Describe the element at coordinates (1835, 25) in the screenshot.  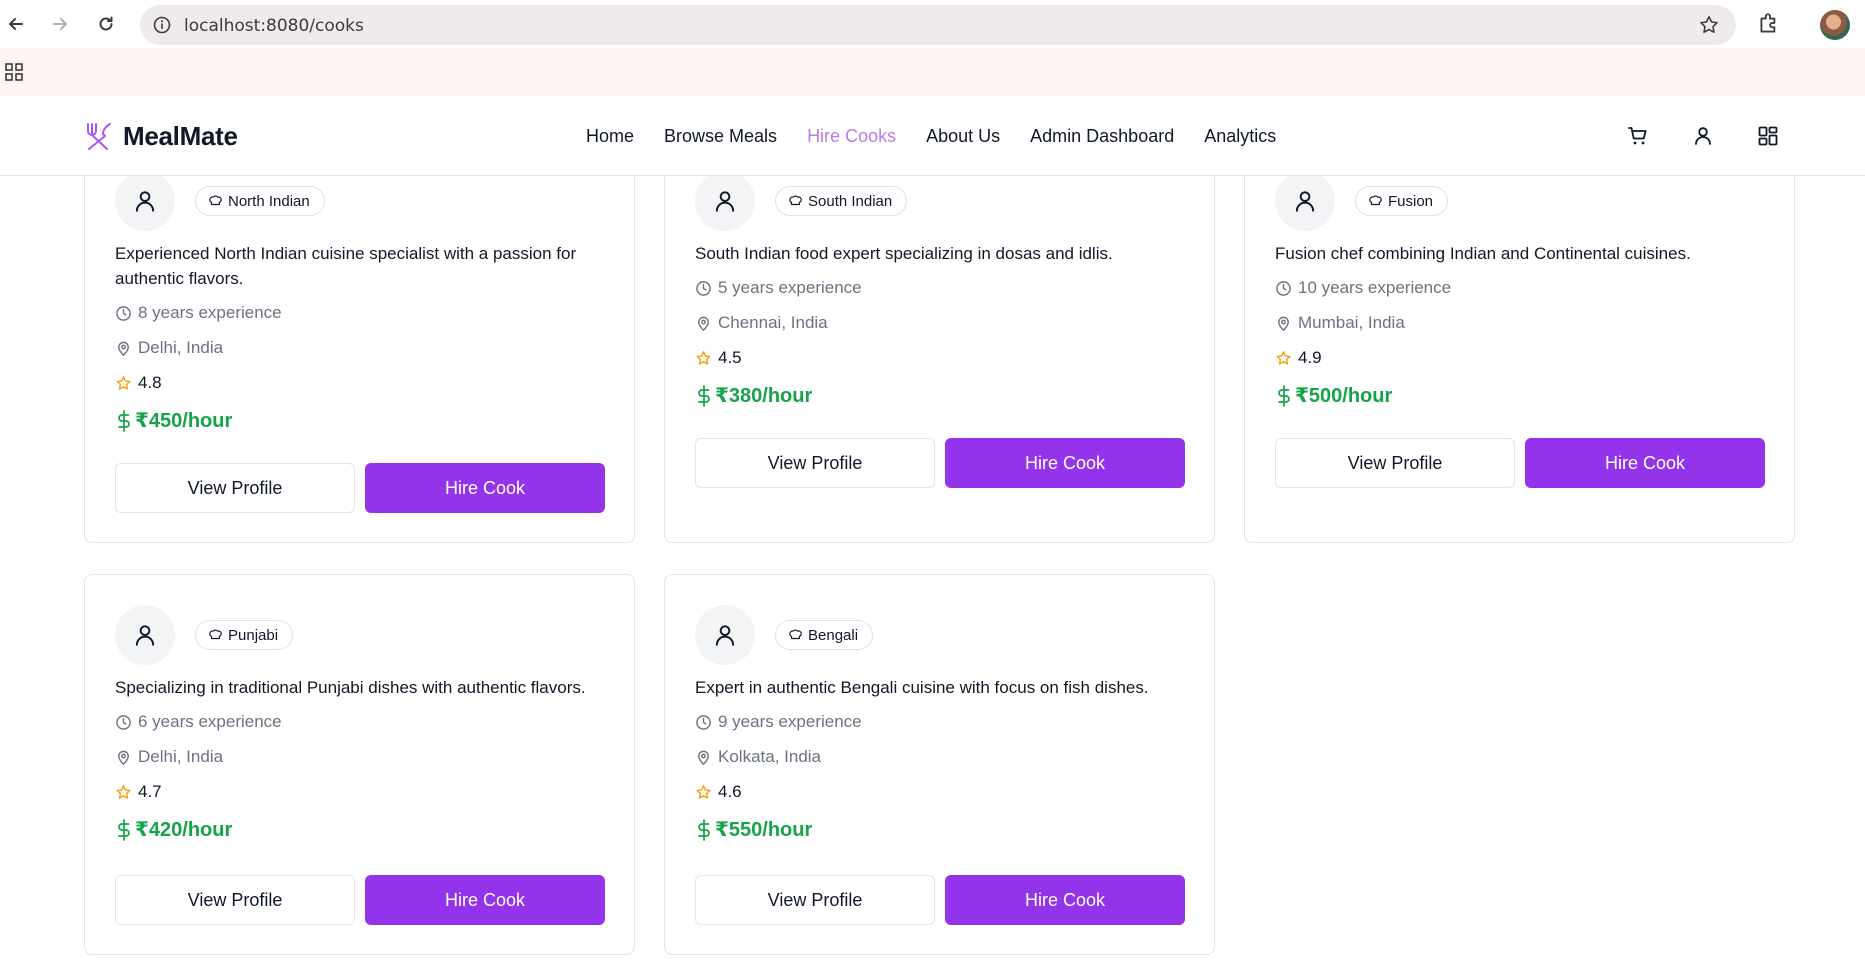
I see `browser-profile-avatar` at that location.